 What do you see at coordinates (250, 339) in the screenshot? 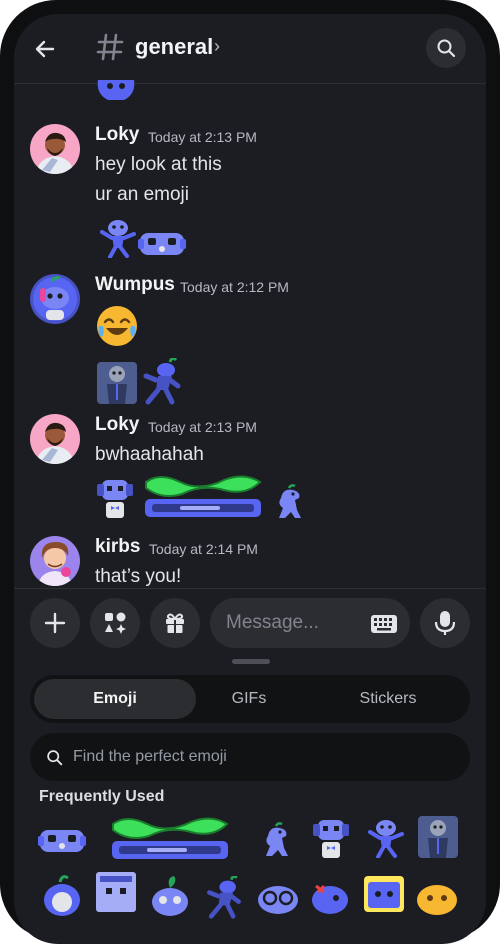
I see `message-item: Wumpus Today at 2:12 PM` at bounding box center [250, 339].